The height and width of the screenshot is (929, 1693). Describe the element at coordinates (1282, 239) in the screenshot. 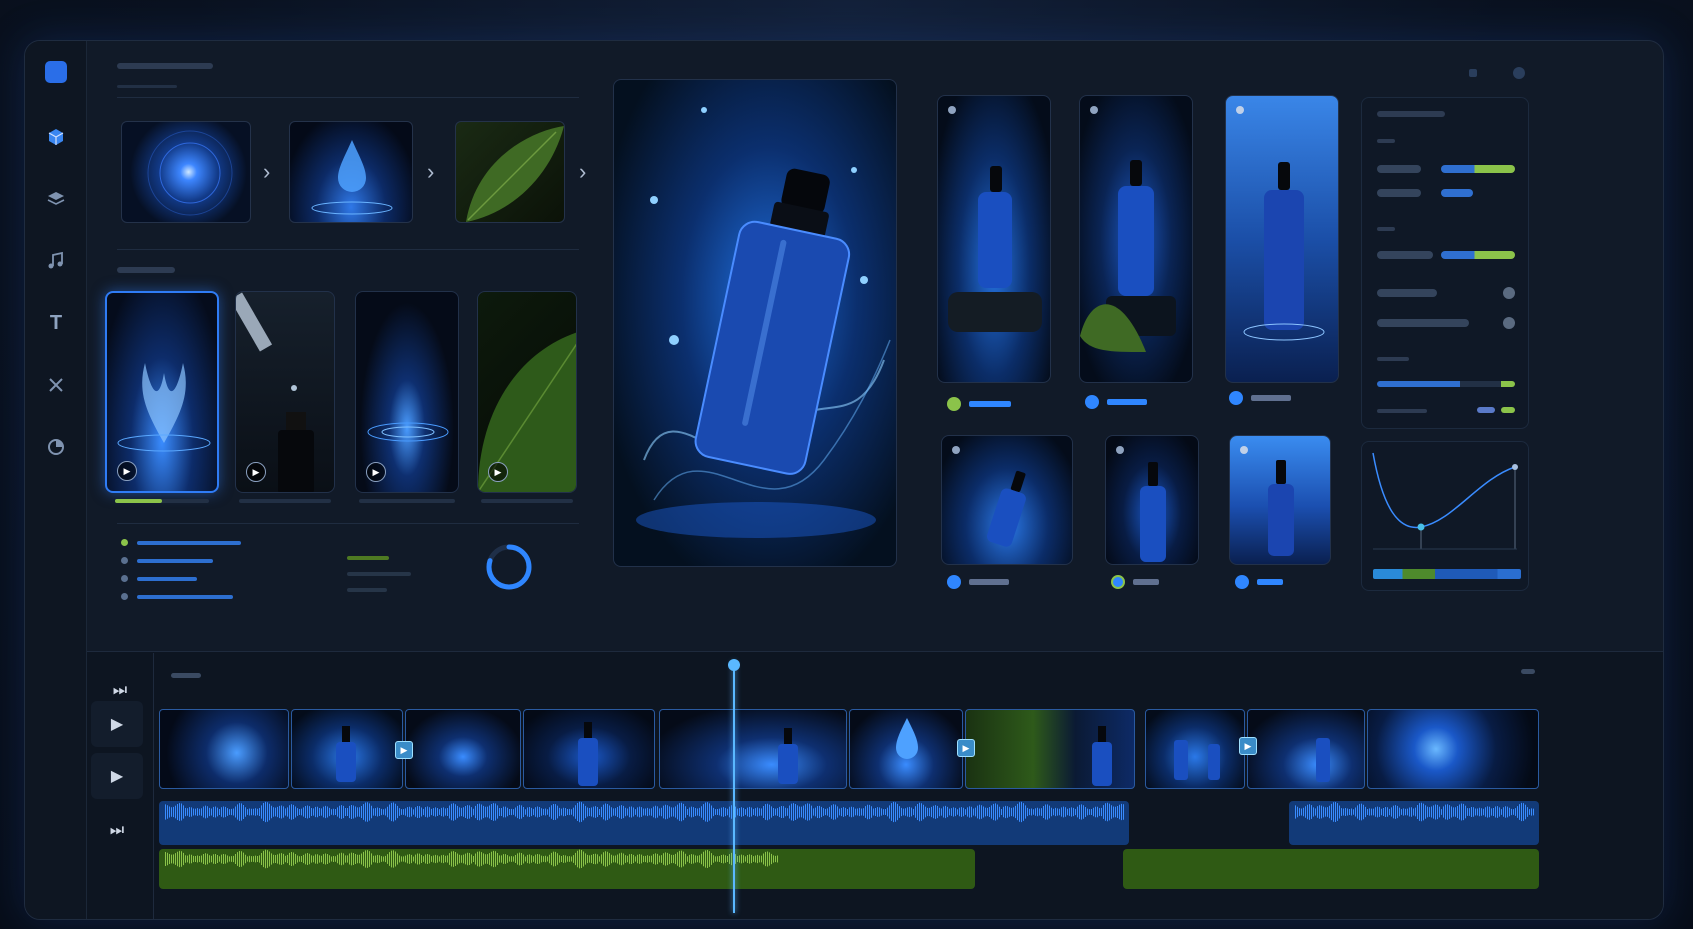

I see `variant-card-water` at that location.